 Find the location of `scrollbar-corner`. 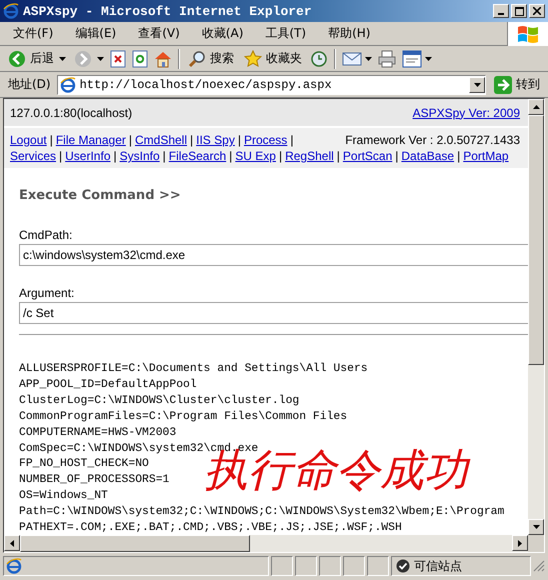

scrollbar-corner is located at coordinates (536, 543).